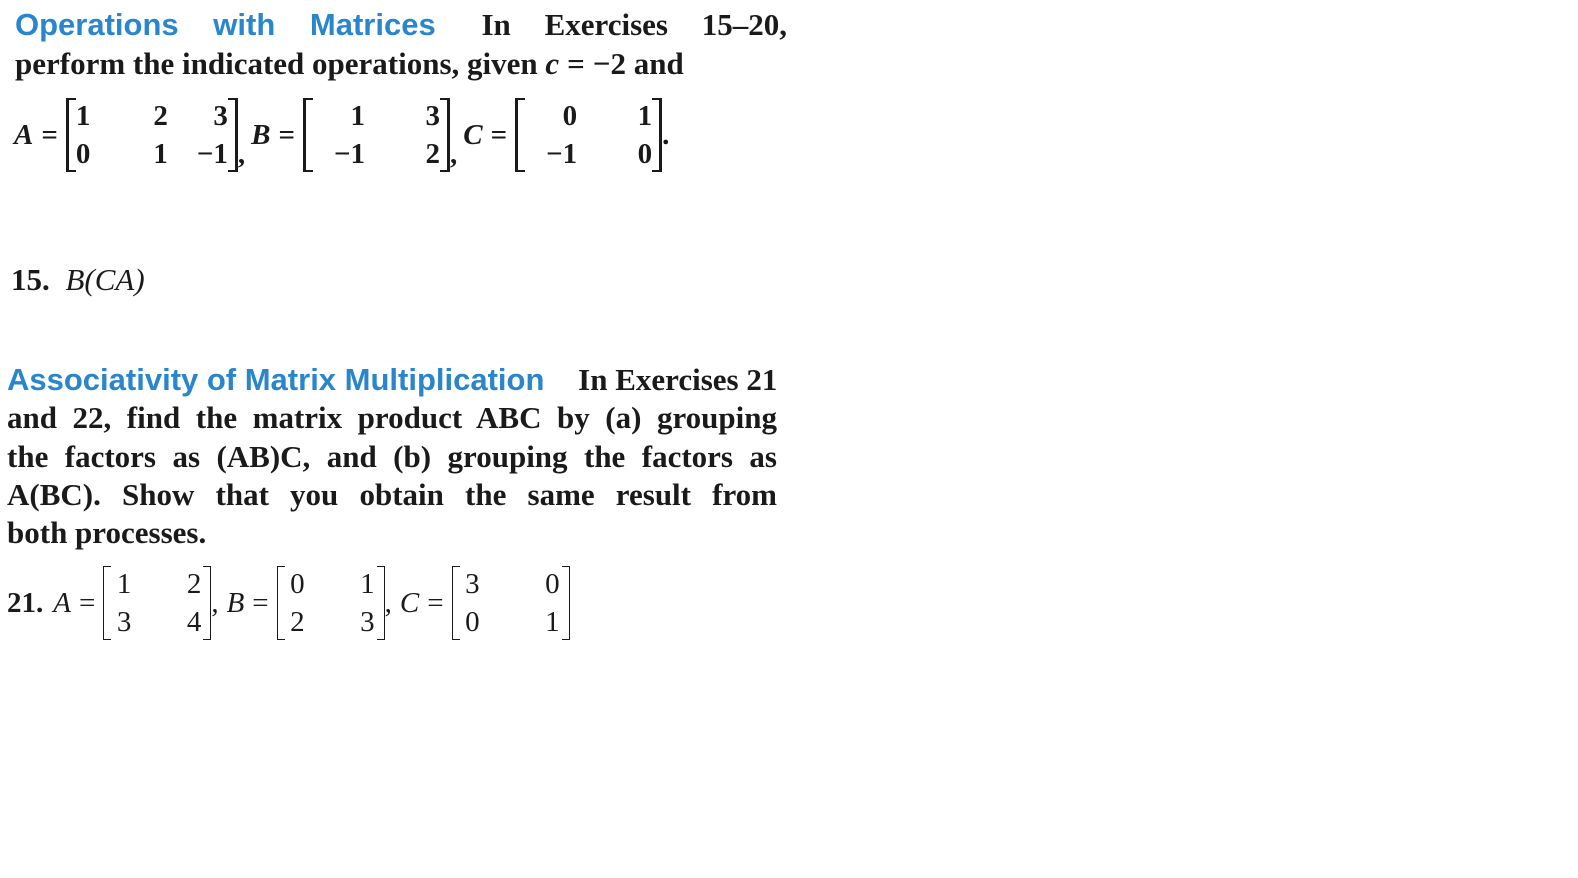 This screenshot has width=1578, height=878. I want to click on matrix-A: 1 2 3 0 1 −1, so click(151, 135).